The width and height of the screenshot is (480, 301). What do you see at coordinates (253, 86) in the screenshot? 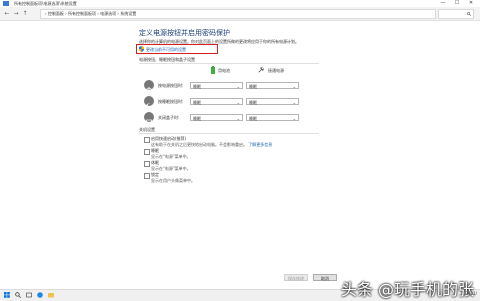
I see `power-button-plugged-value: 睡眠` at bounding box center [253, 86].